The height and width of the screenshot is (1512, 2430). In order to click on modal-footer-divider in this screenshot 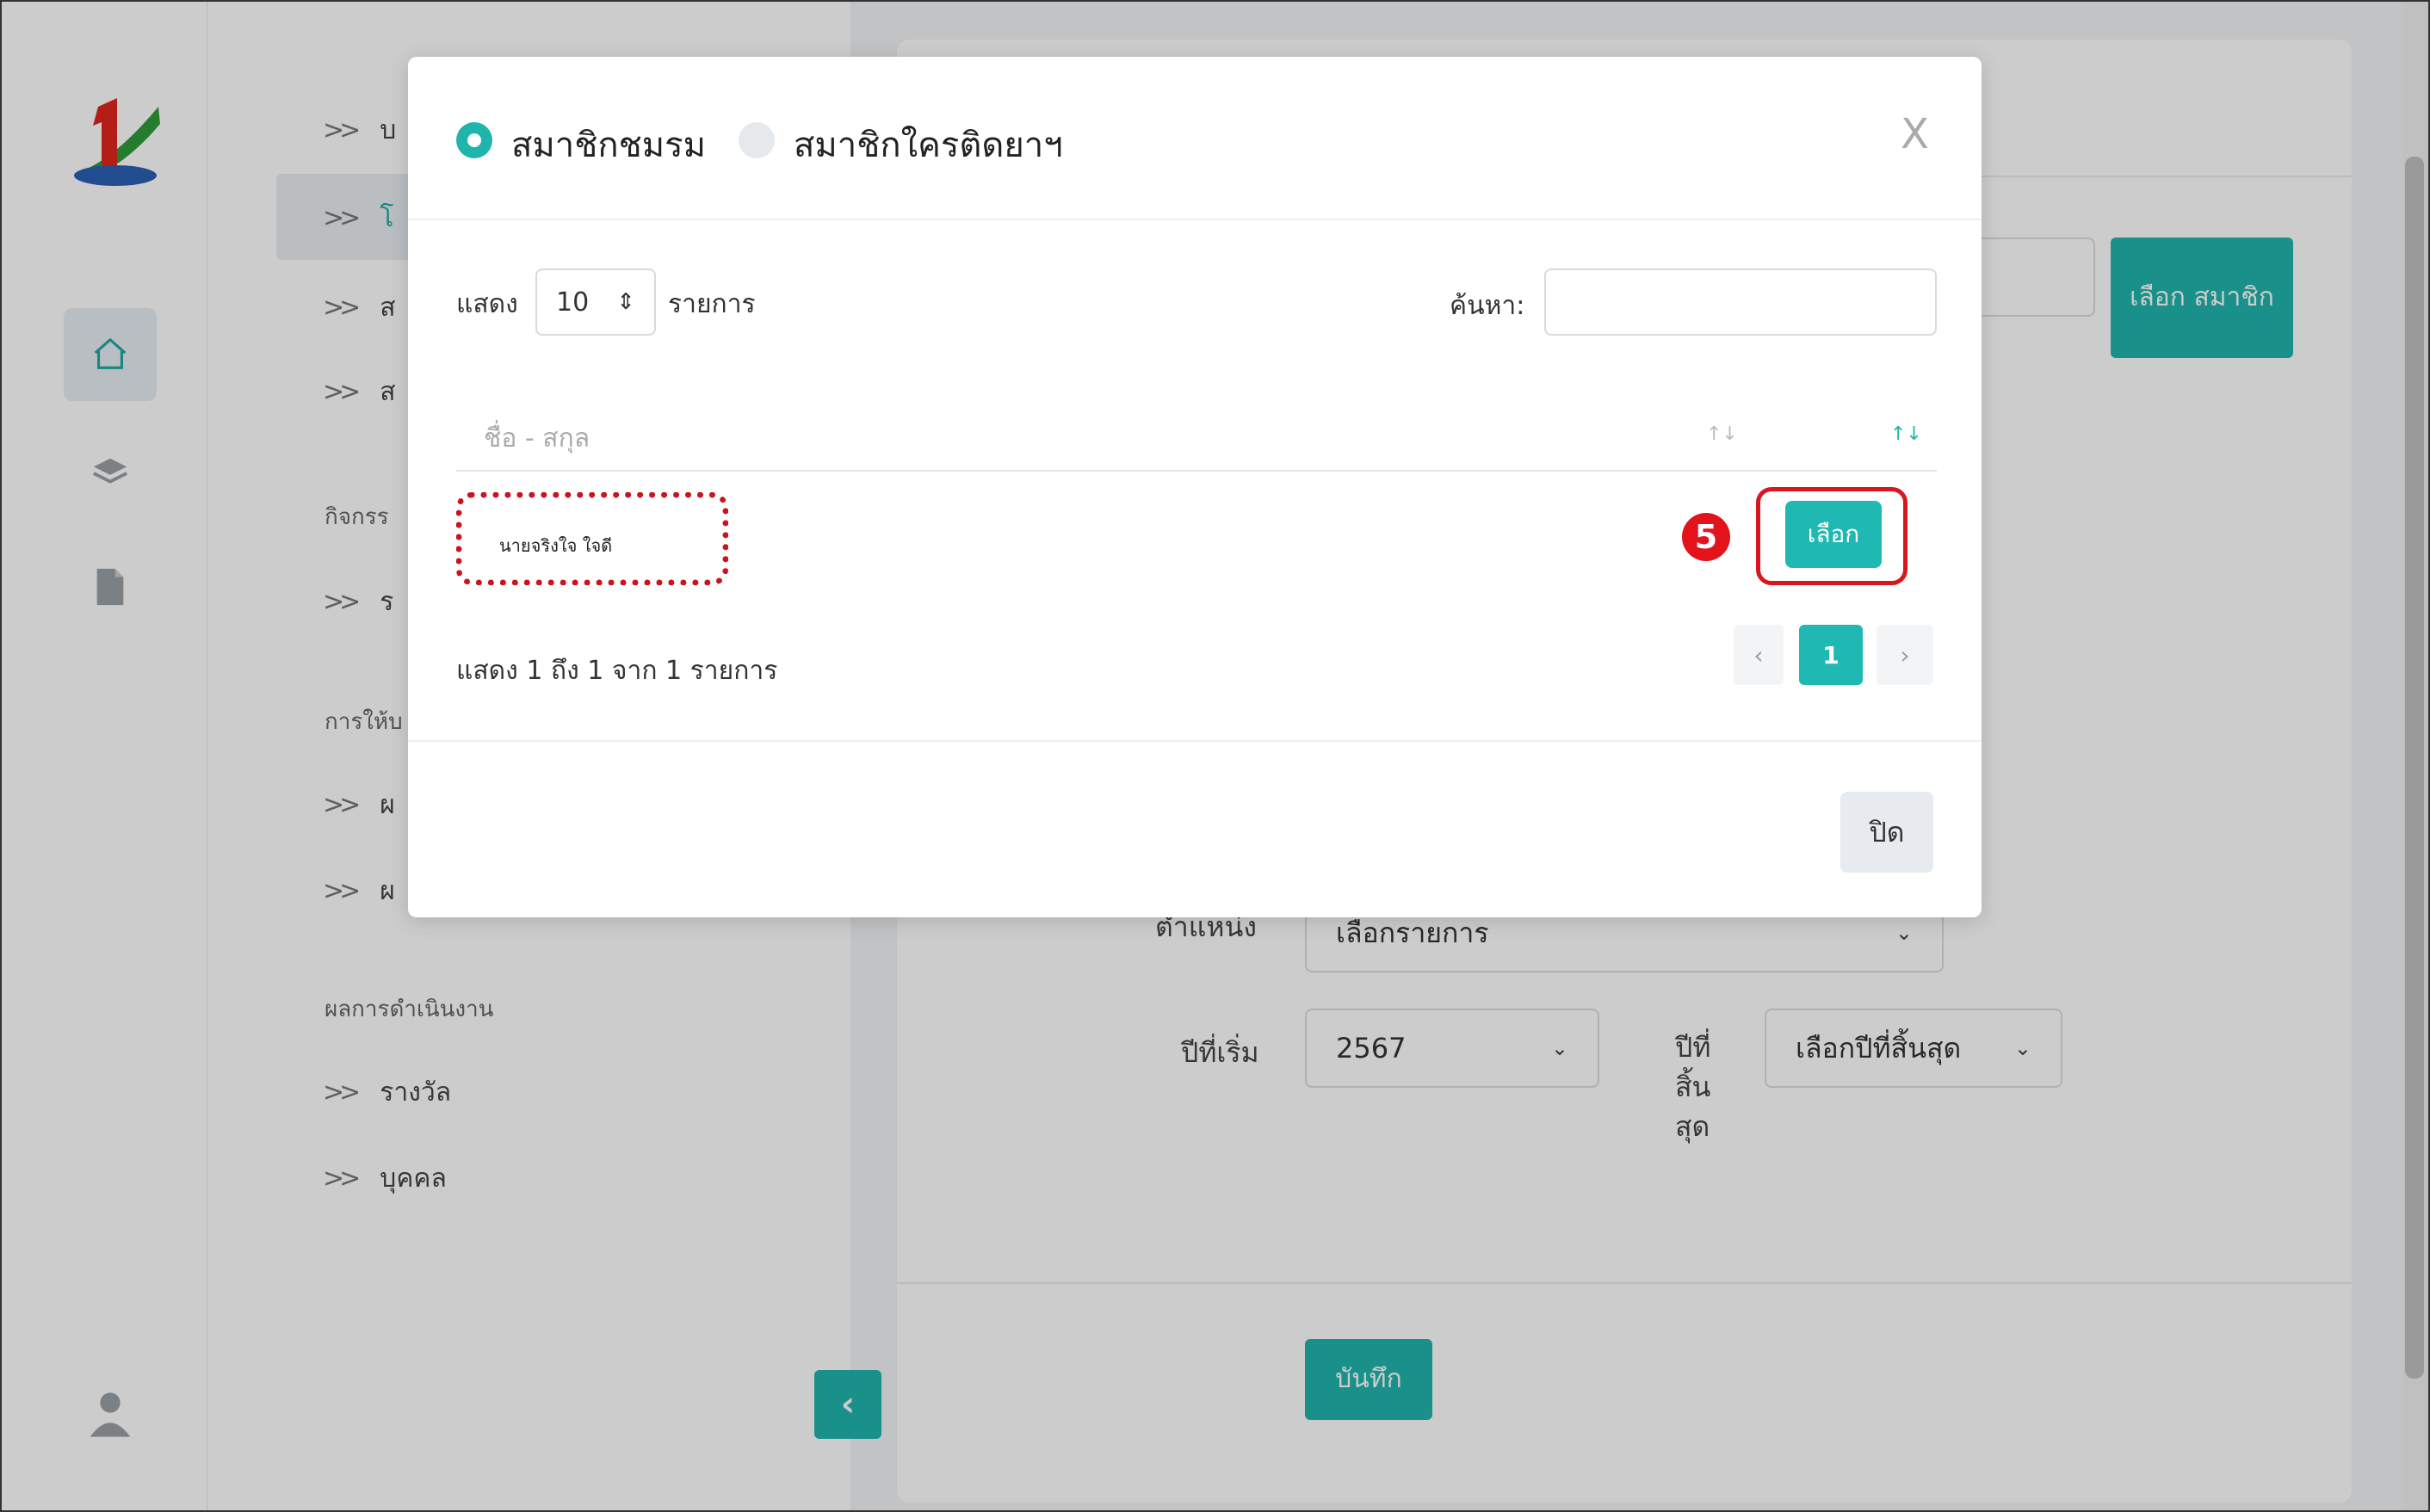, I will do `click(1195, 741)`.